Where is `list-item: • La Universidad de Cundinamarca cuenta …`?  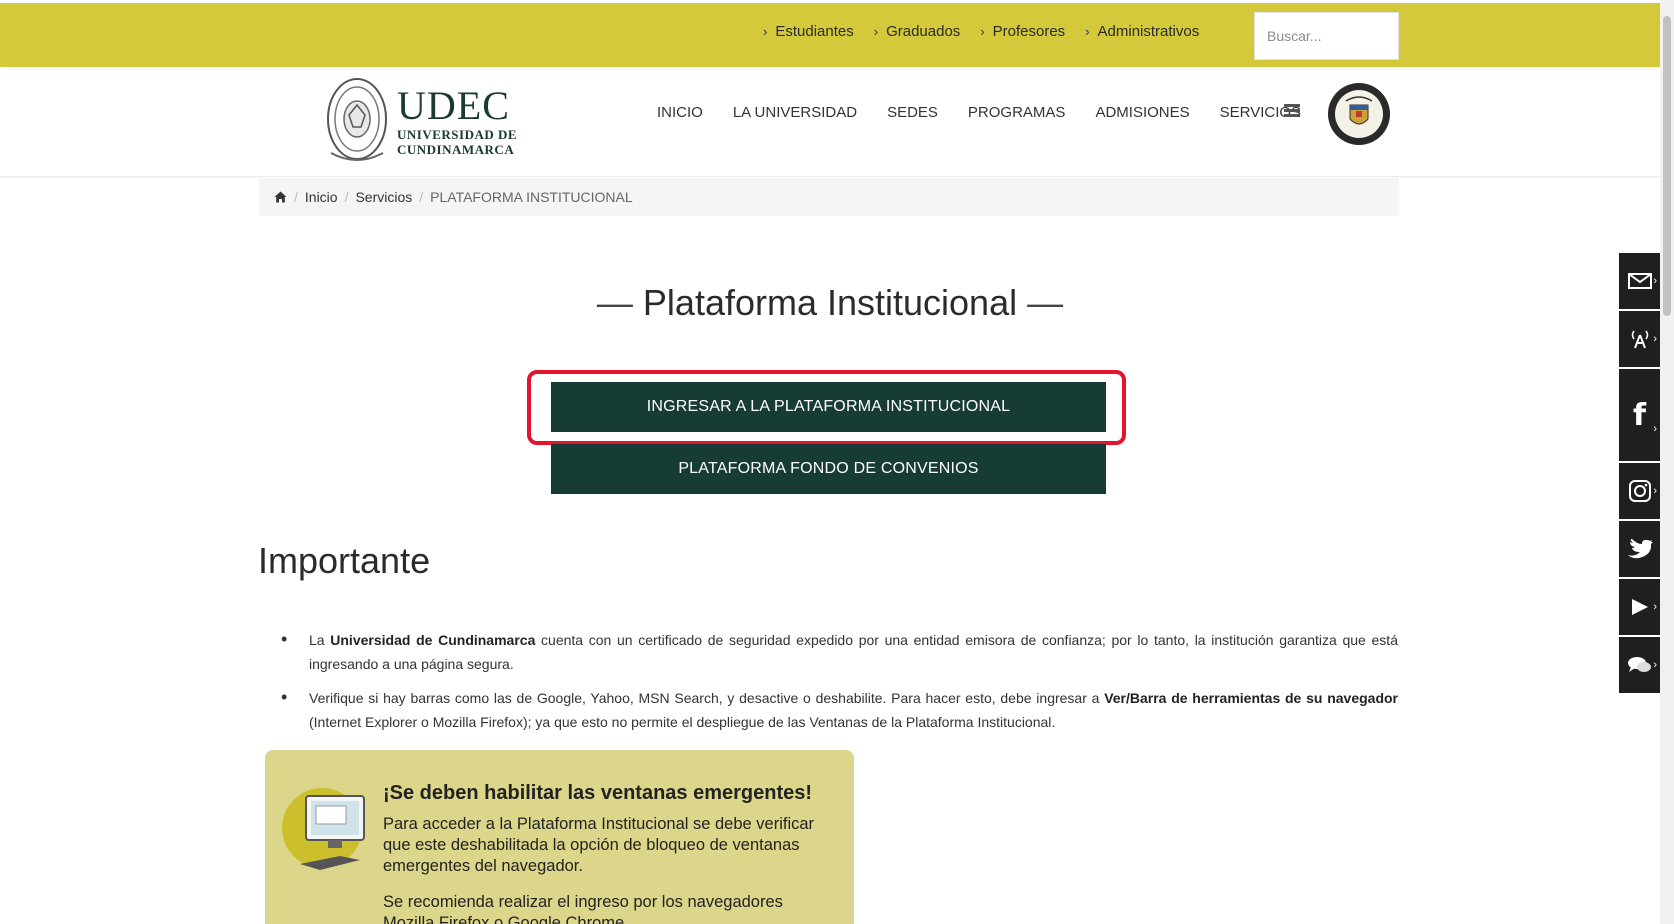
list-item: • La Universidad de Cundinamarca cuenta … is located at coordinates (838, 652).